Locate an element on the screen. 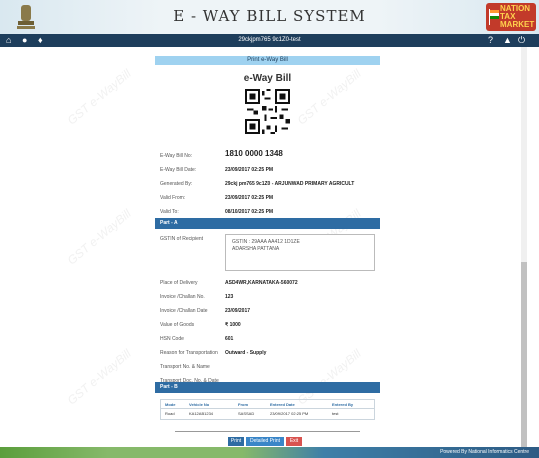 The height and width of the screenshot is (458, 539). eway-bill-number: 1810 0000 1348 is located at coordinates (254, 153).